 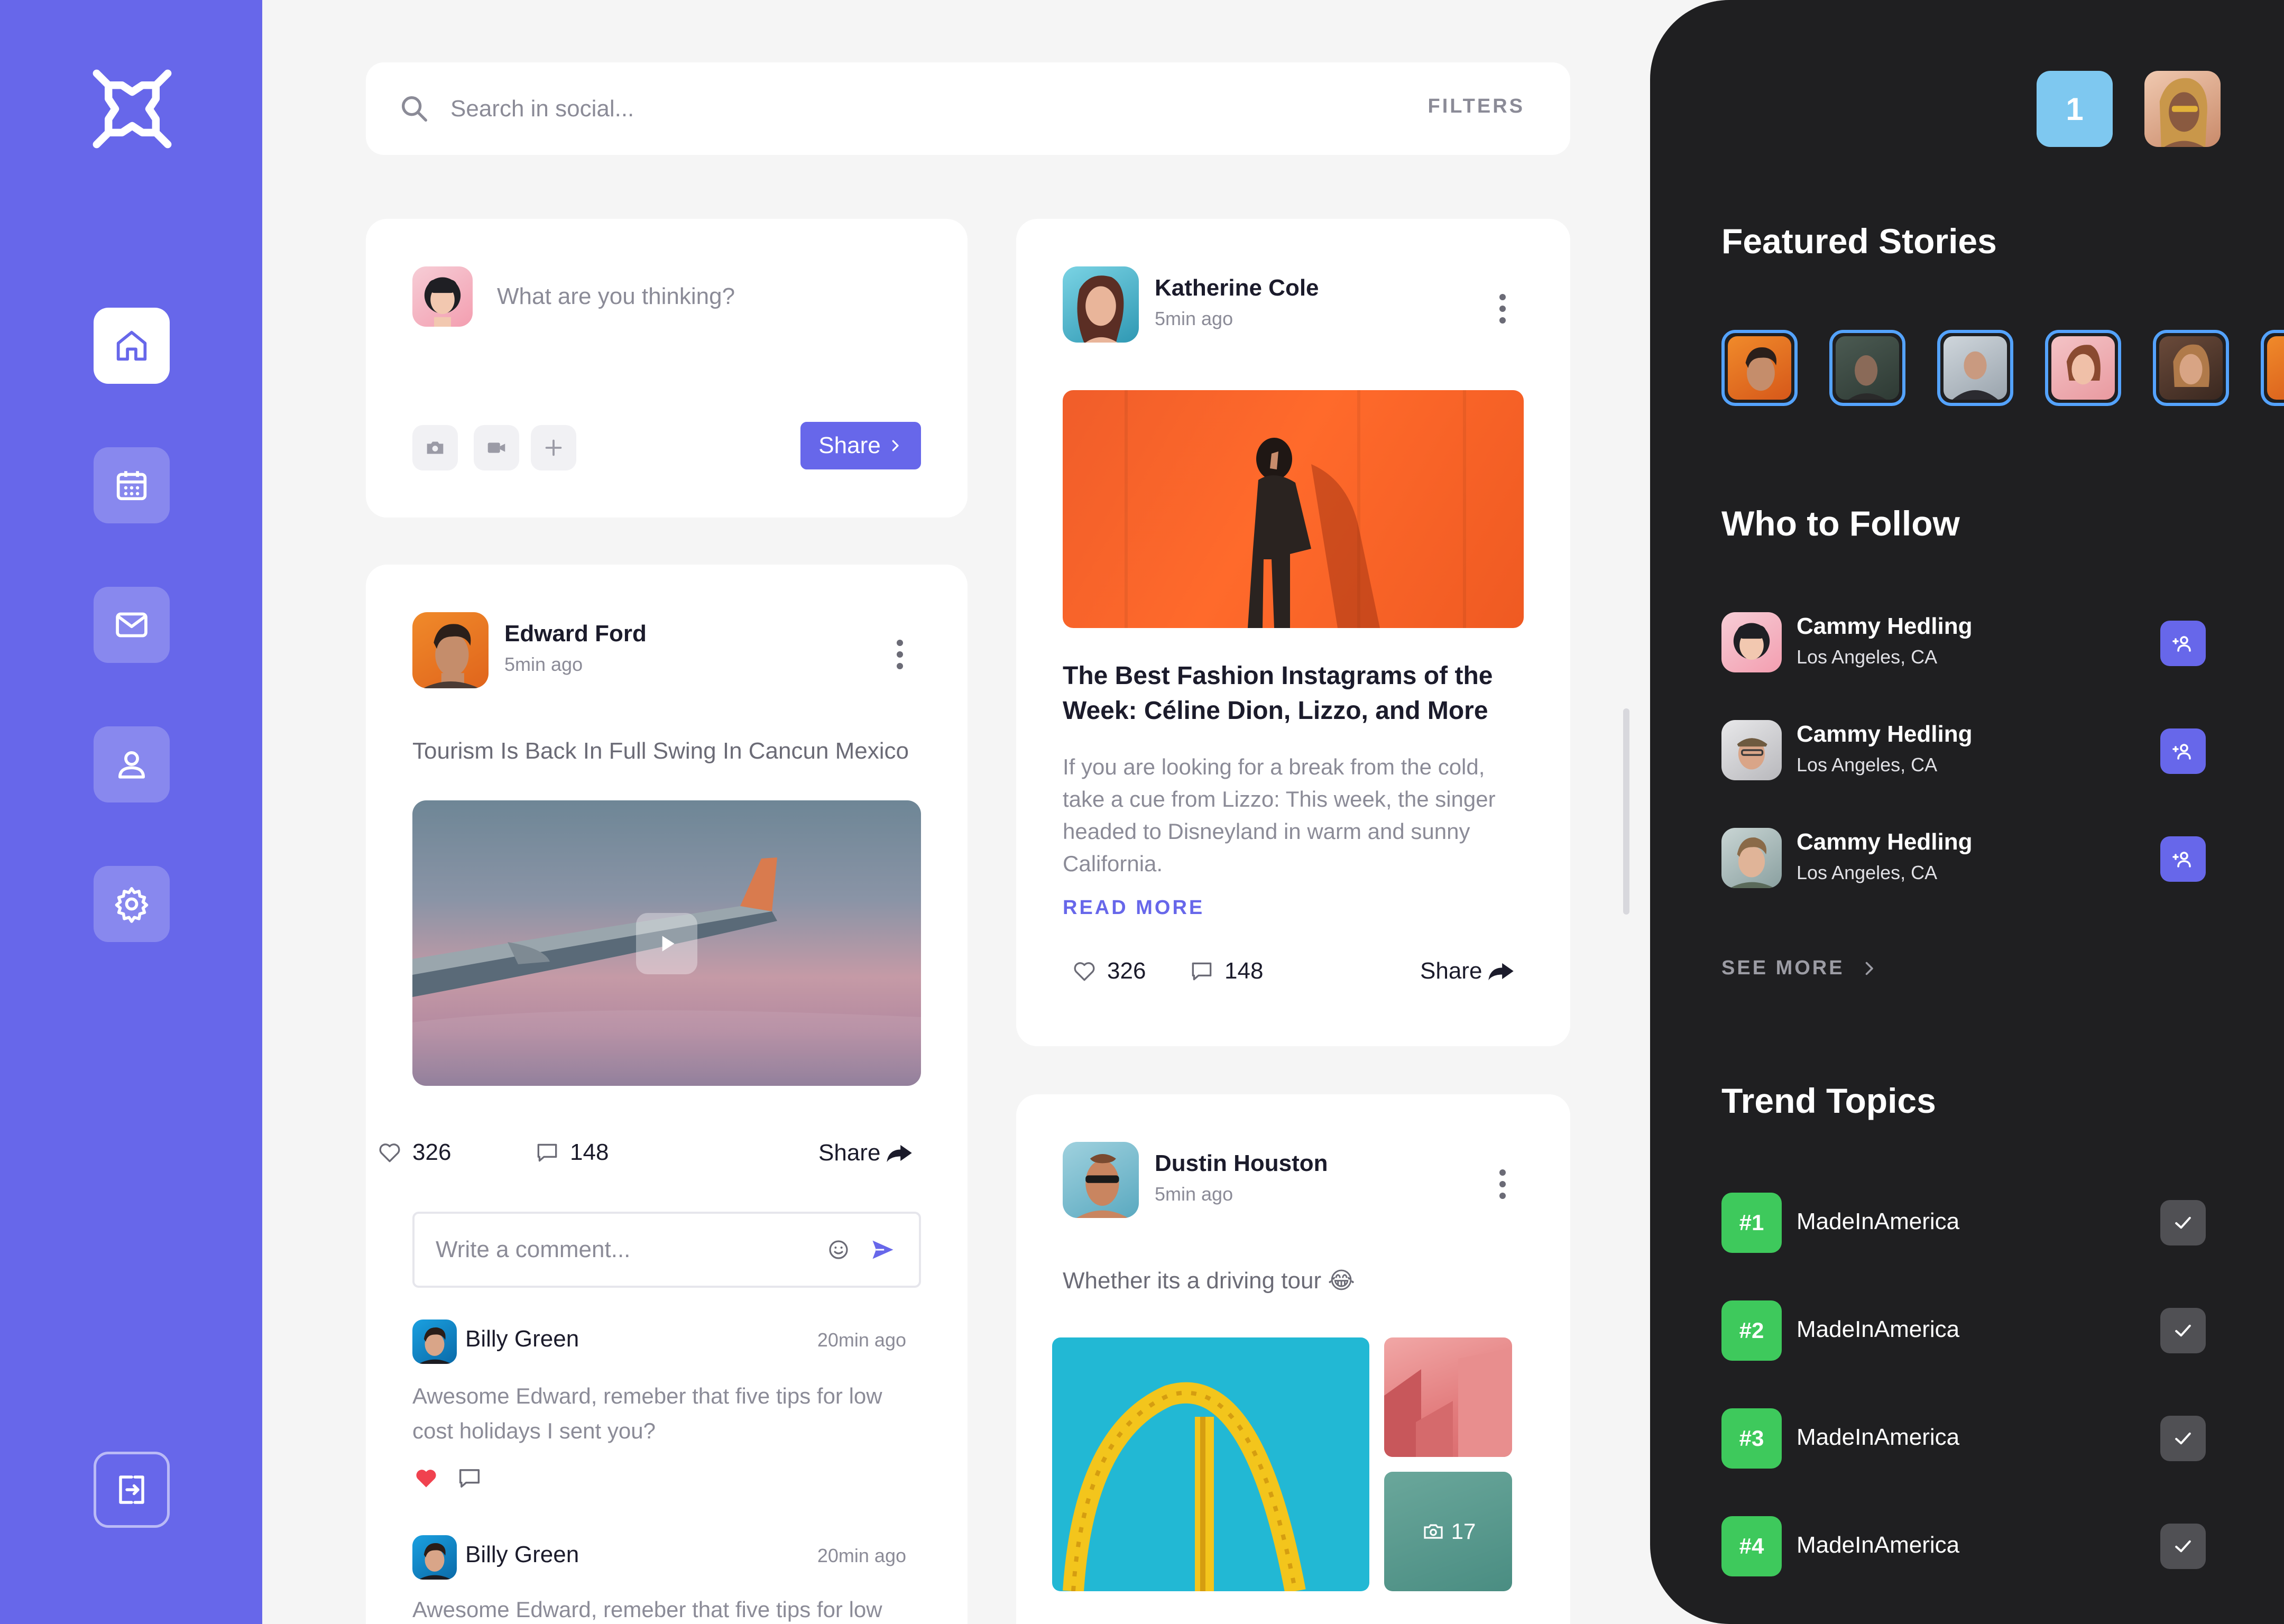 What do you see at coordinates (1241, 1164) in the screenshot?
I see `post-author: Dustin Houston` at bounding box center [1241, 1164].